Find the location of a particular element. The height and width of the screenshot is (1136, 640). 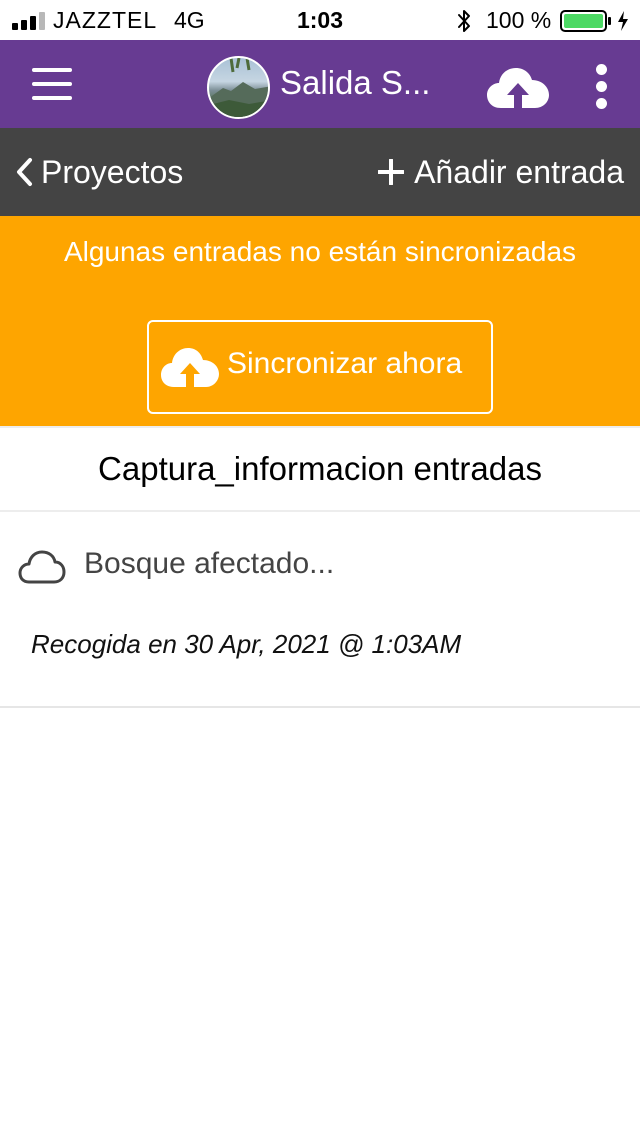

sync-now-label: Sincronizar ahora is located at coordinates (345, 363).